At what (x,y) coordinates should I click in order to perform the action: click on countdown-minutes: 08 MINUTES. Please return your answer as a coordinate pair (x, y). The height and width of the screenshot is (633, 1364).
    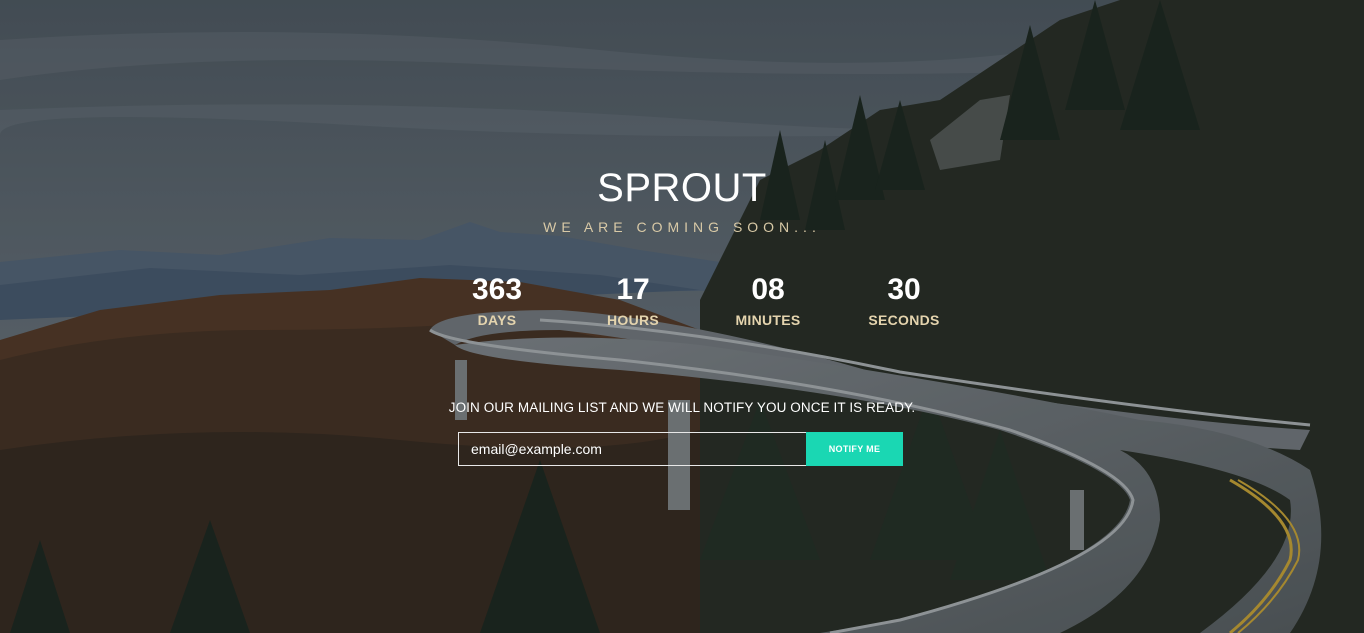
    Looking at the image, I should click on (768, 301).